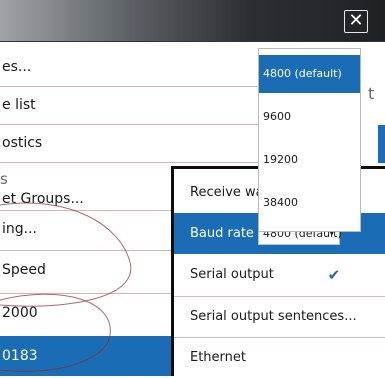 The image size is (385, 378). I want to click on scroll-indicator, so click(381, 144).